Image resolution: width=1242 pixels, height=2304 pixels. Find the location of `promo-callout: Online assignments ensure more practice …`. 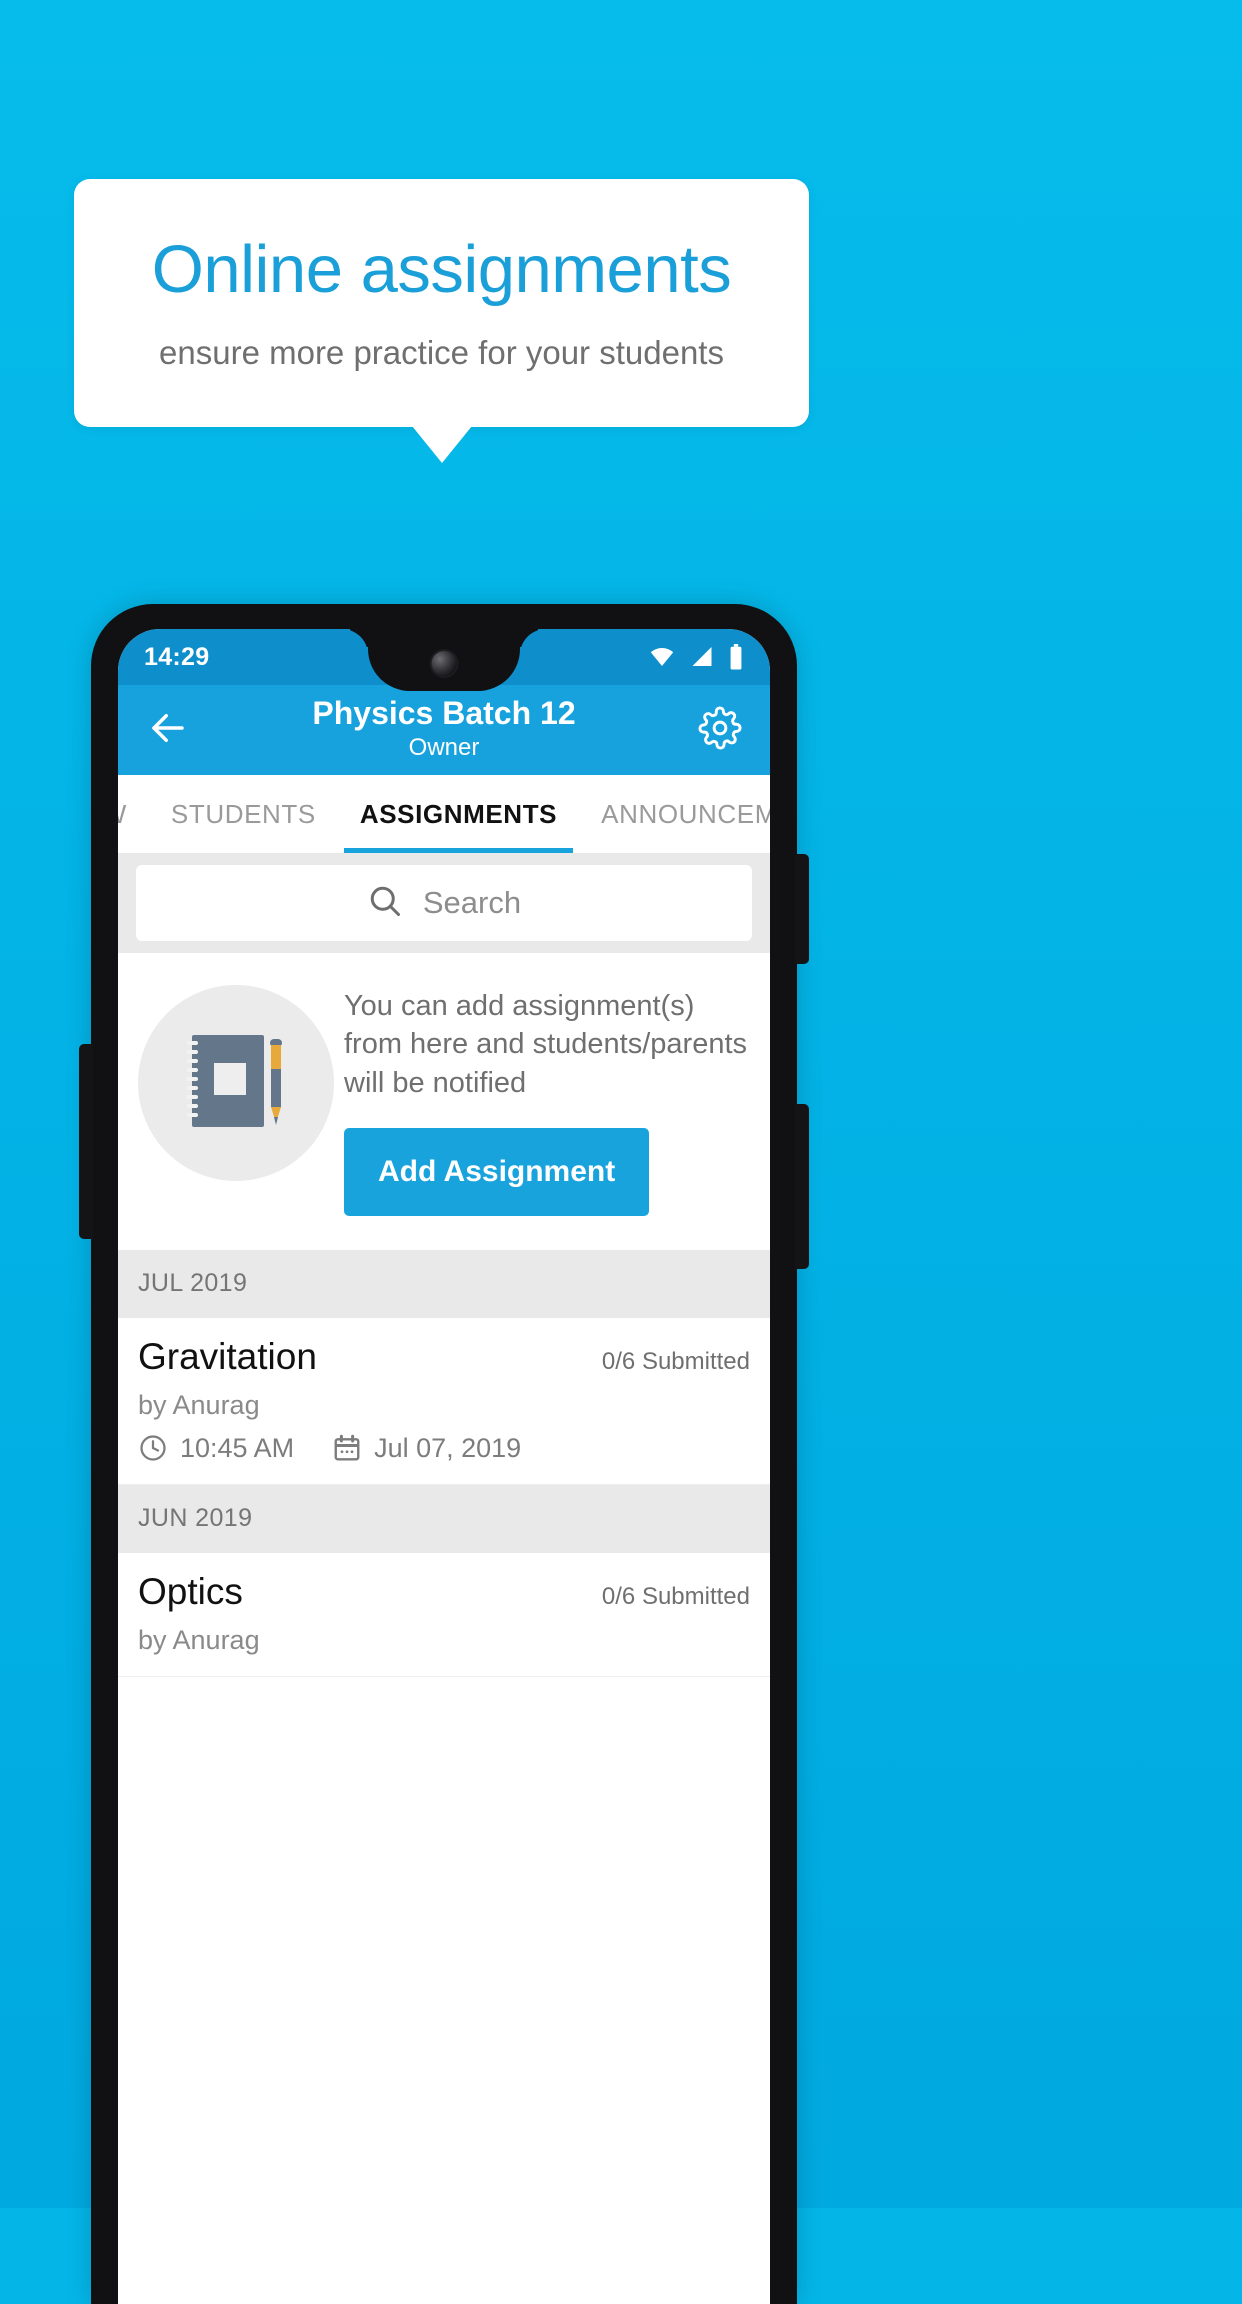

promo-callout: Online assignments ensure more practice … is located at coordinates (441, 321).